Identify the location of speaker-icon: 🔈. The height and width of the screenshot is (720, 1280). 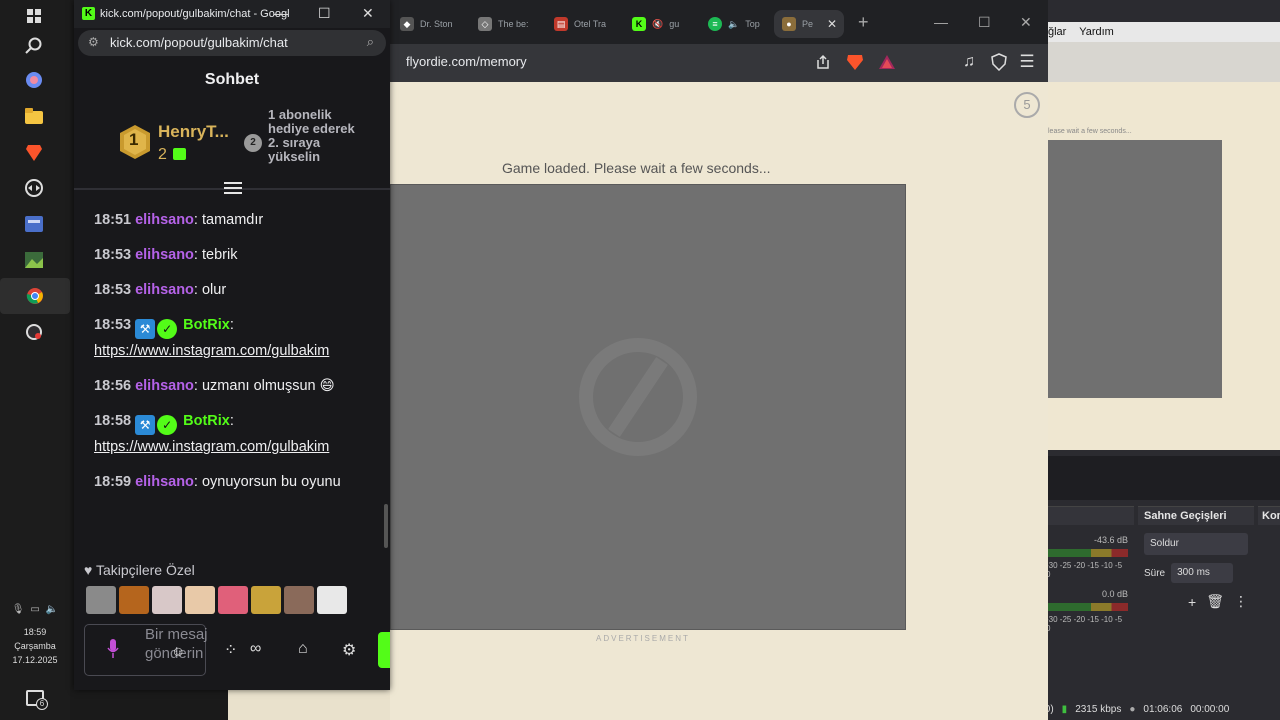
(733, 24).